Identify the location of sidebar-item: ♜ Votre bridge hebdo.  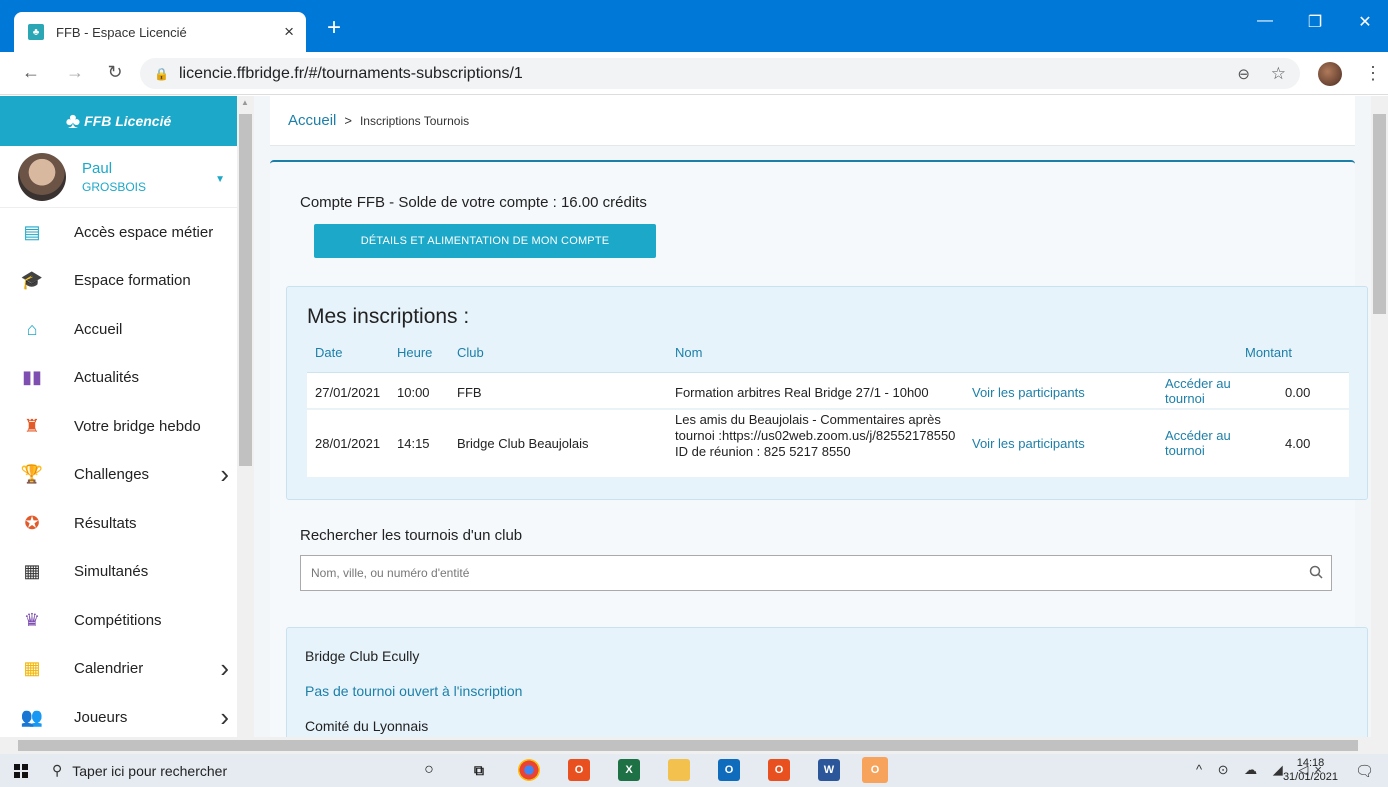
(118, 426).